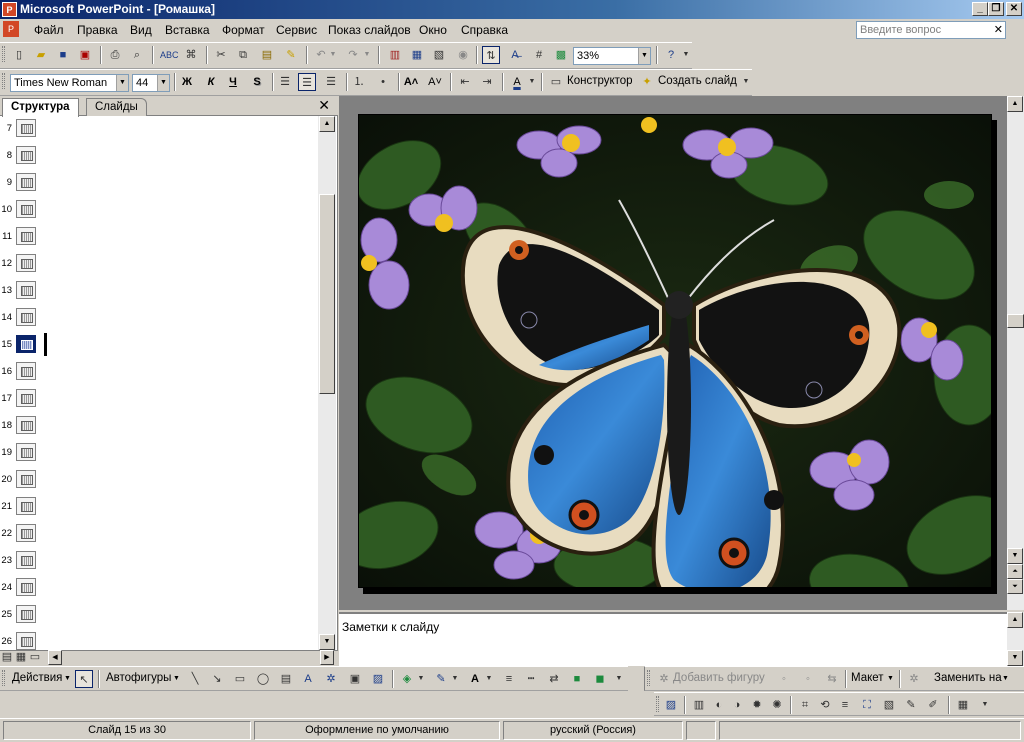 Image resolution: width=1024 pixels, height=742 pixels. What do you see at coordinates (55, 657) in the screenshot?
I see `scroll-left-icon: ◀` at bounding box center [55, 657].